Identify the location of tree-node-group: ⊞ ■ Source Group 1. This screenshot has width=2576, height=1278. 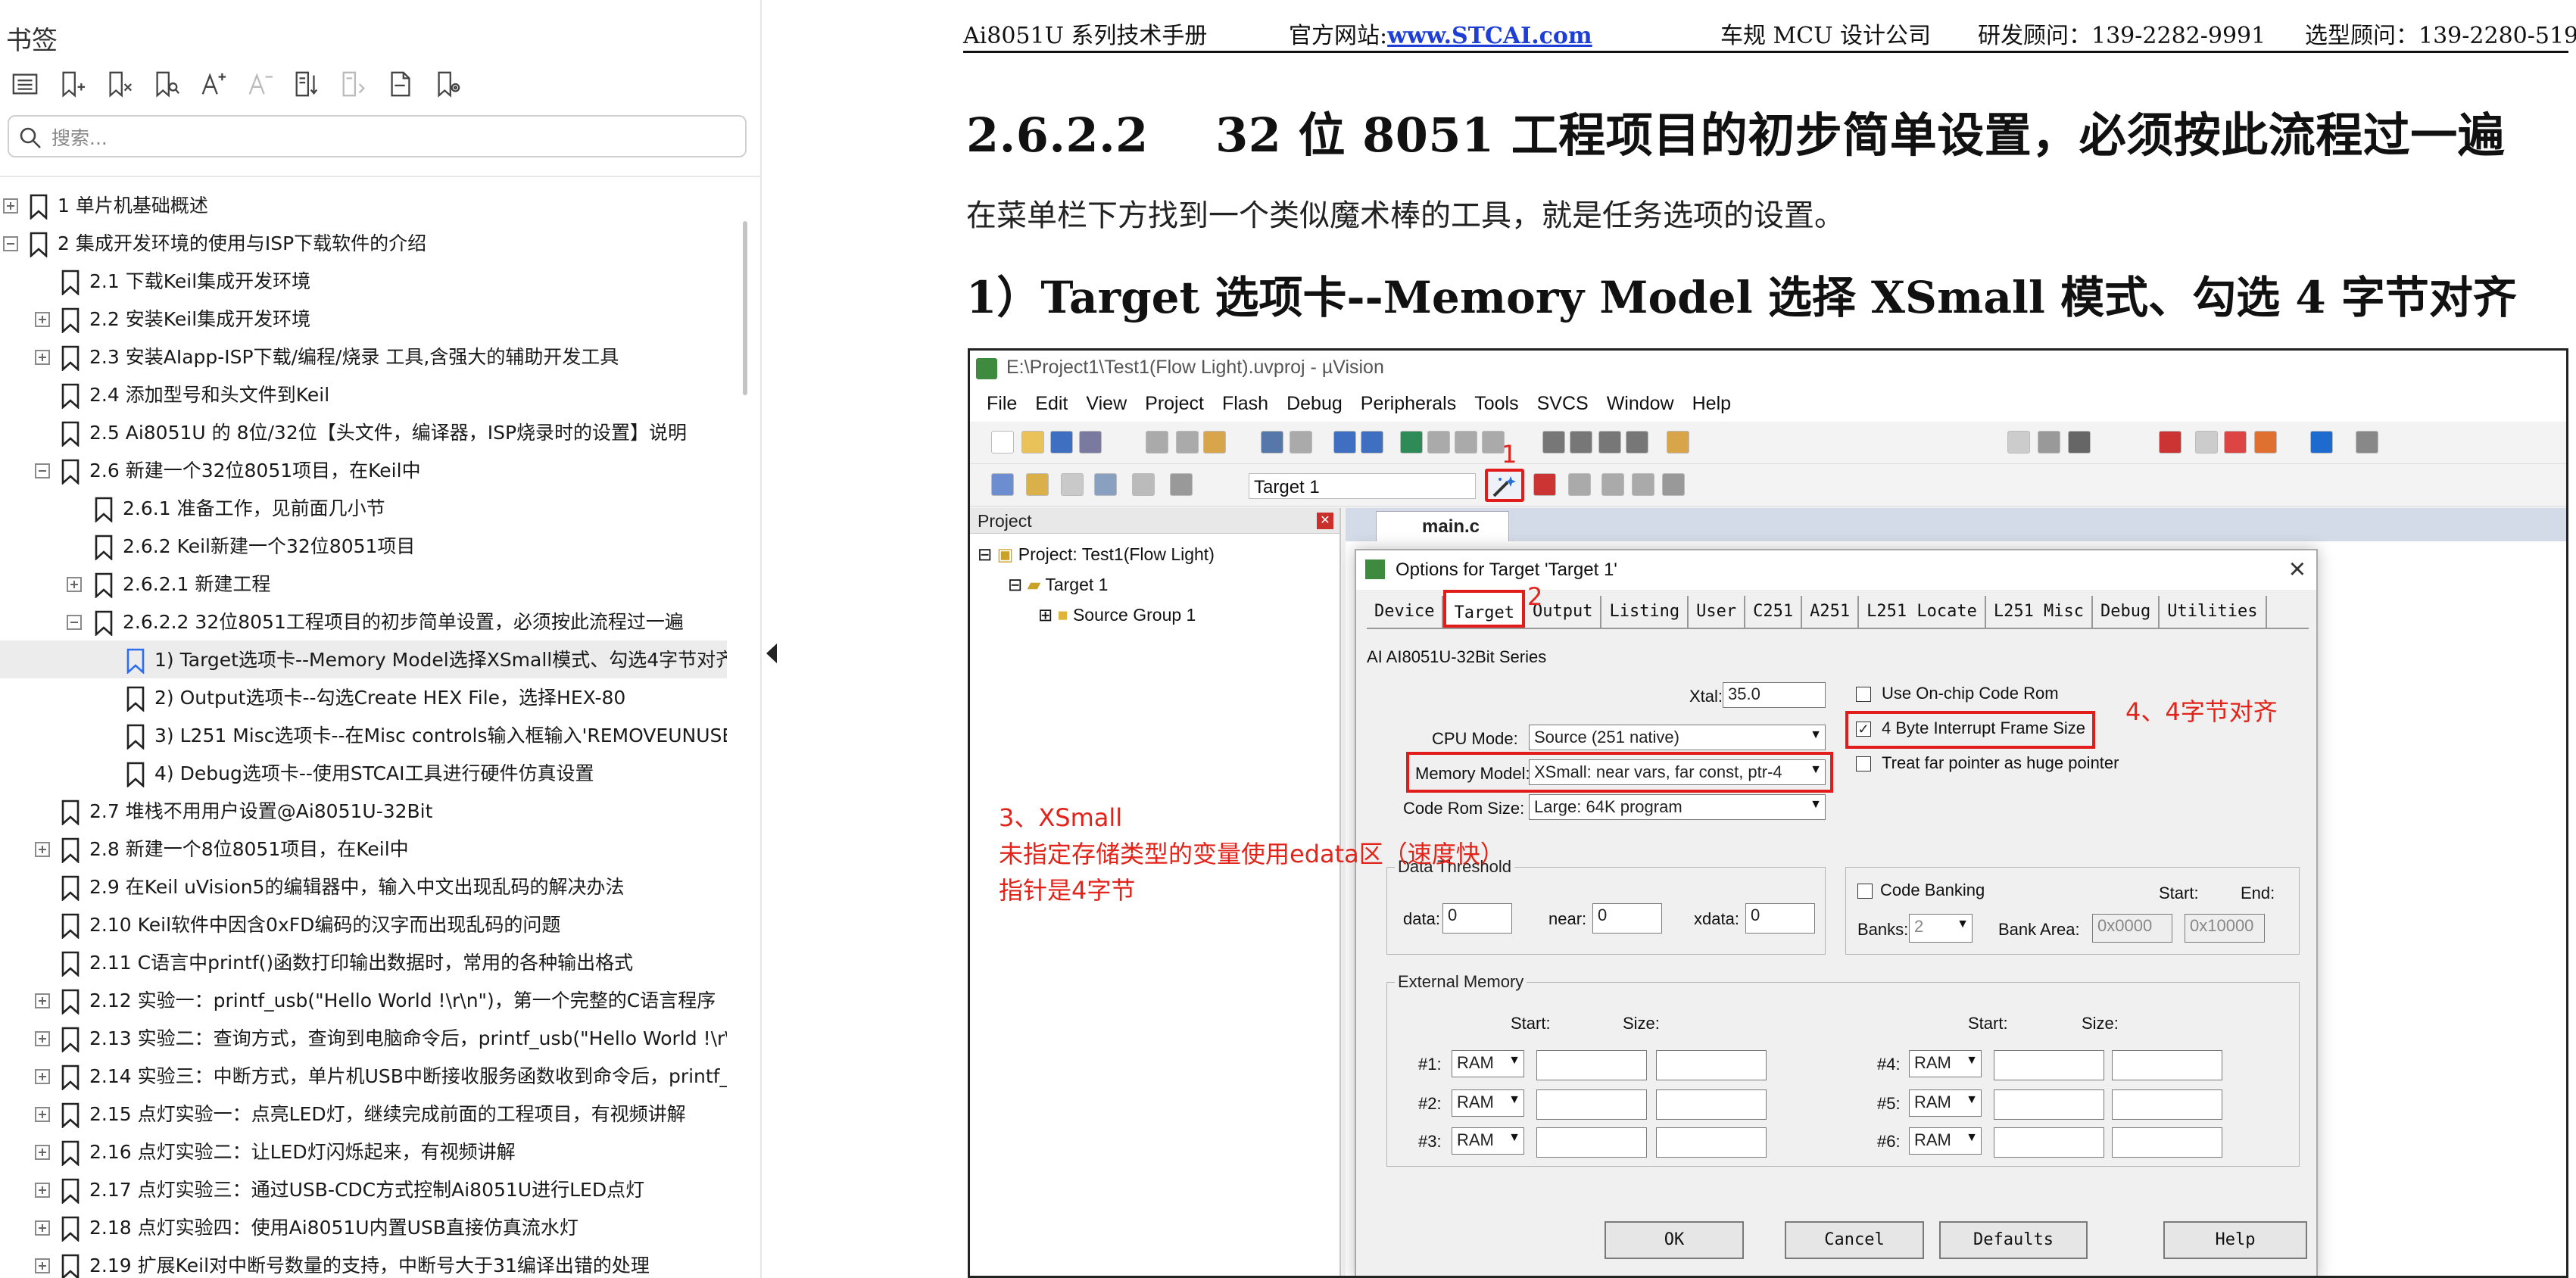
(1117, 615).